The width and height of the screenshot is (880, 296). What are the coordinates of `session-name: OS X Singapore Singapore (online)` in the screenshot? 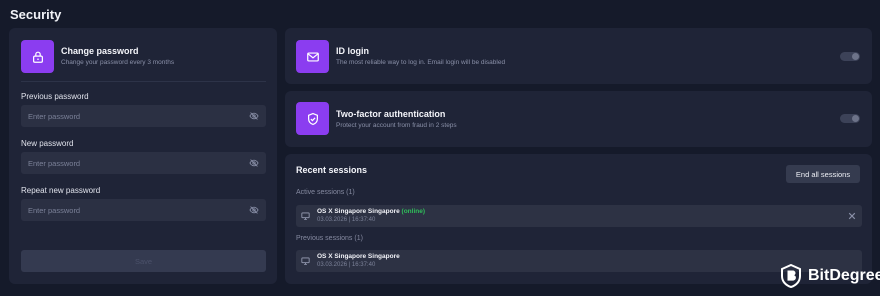 It's located at (371, 211).